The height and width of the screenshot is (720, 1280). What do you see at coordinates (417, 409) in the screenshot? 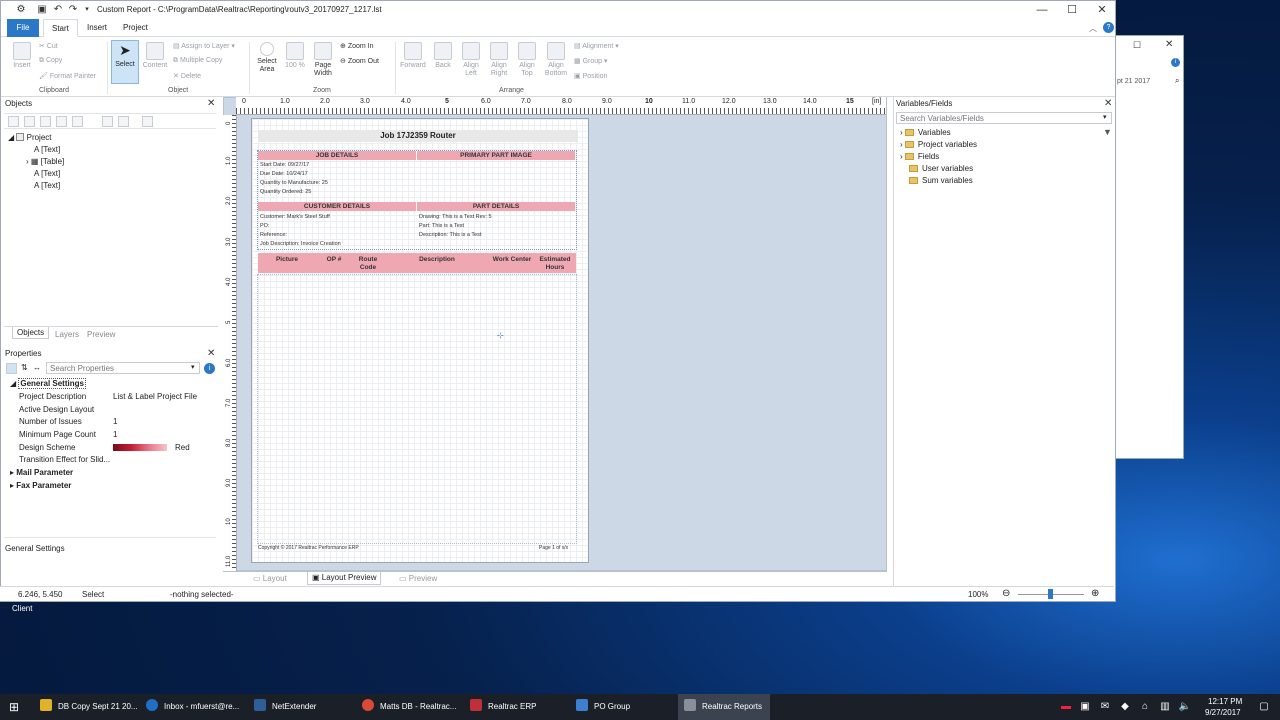
I see `route-table-body-frame` at bounding box center [417, 409].